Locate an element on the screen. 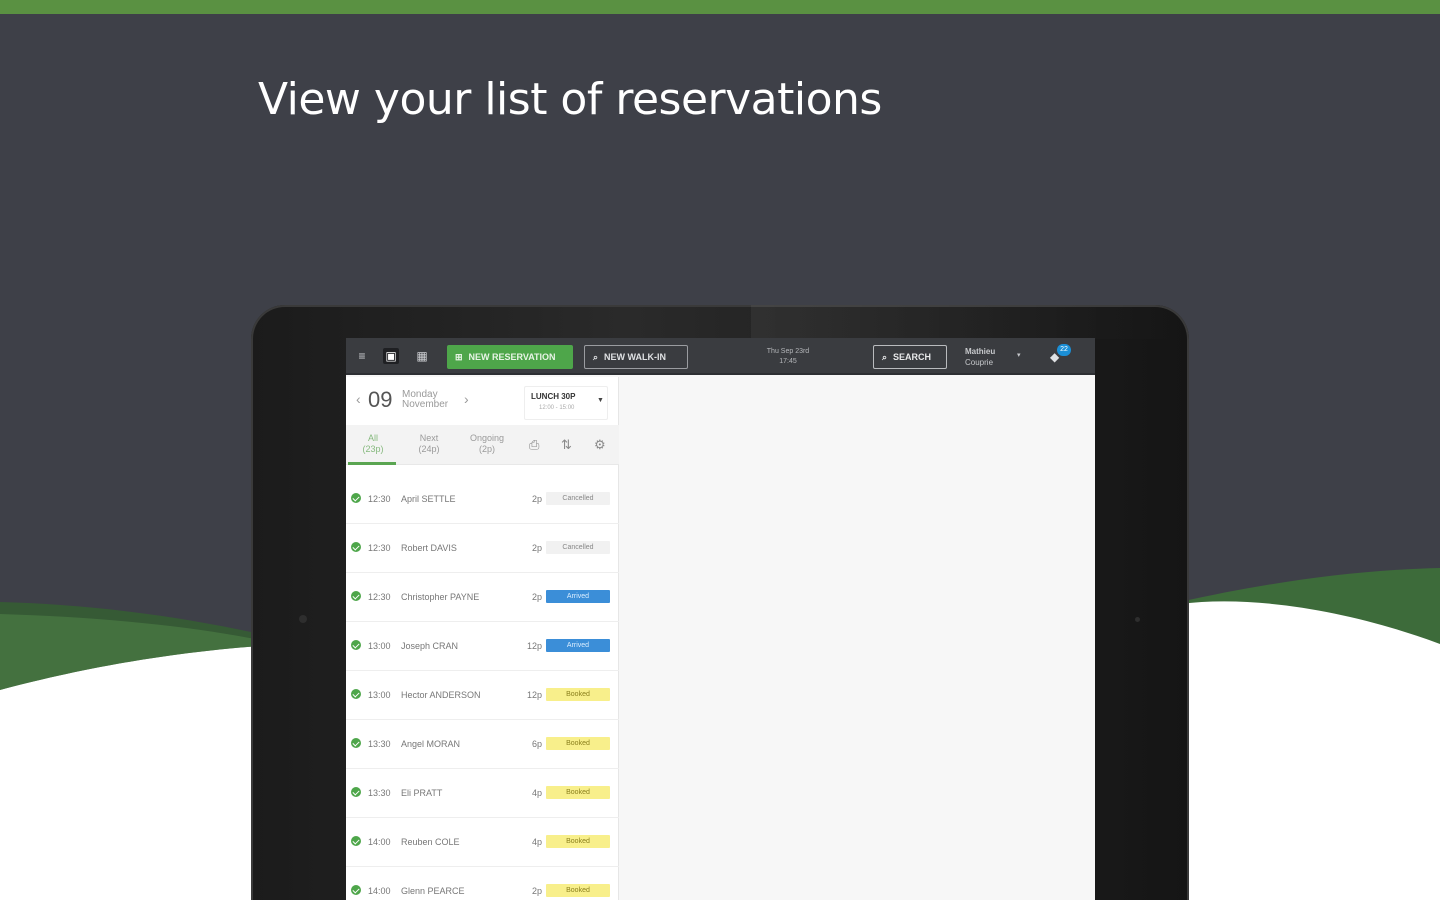  top-accent-stripe is located at coordinates (720, 7).